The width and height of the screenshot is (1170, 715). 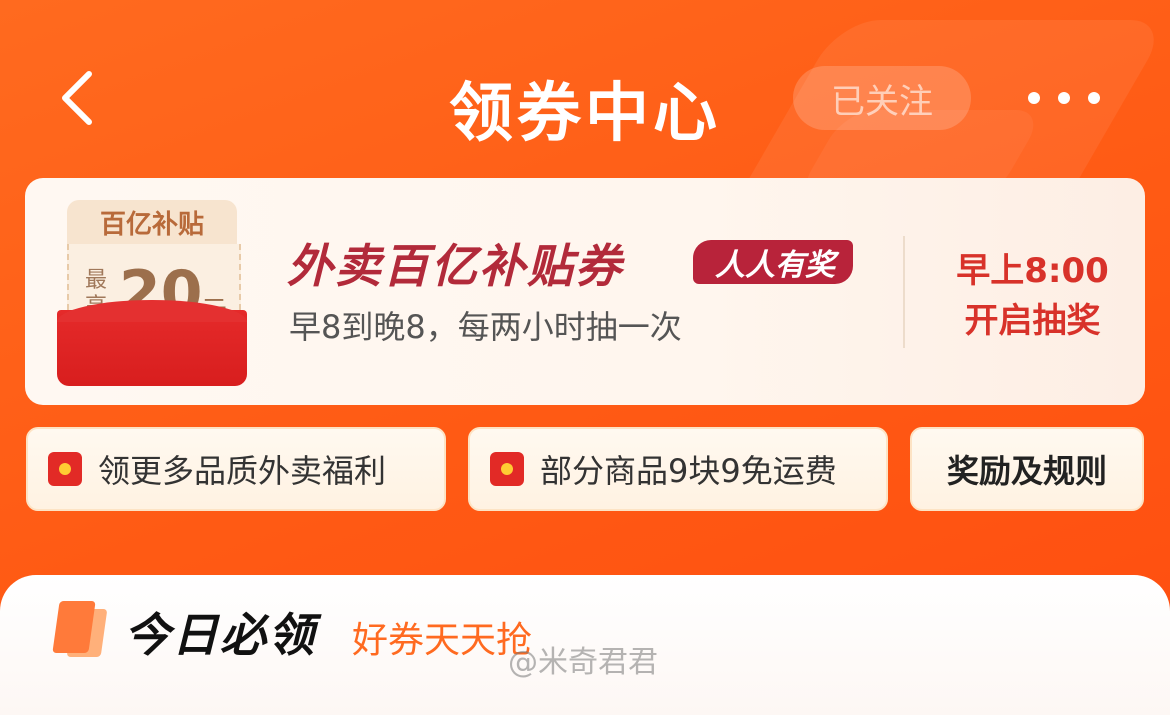 I want to click on section-title: 今日必领, so click(x=220, y=635).